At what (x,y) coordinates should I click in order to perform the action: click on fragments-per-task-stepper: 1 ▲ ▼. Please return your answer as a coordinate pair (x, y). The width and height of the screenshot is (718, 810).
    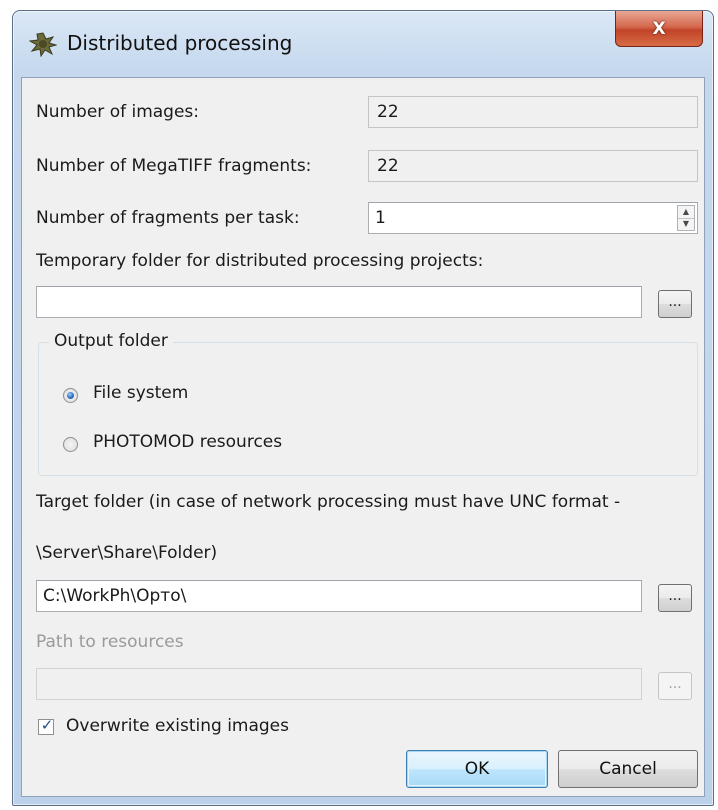
    Looking at the image, I should click on (533, 218).